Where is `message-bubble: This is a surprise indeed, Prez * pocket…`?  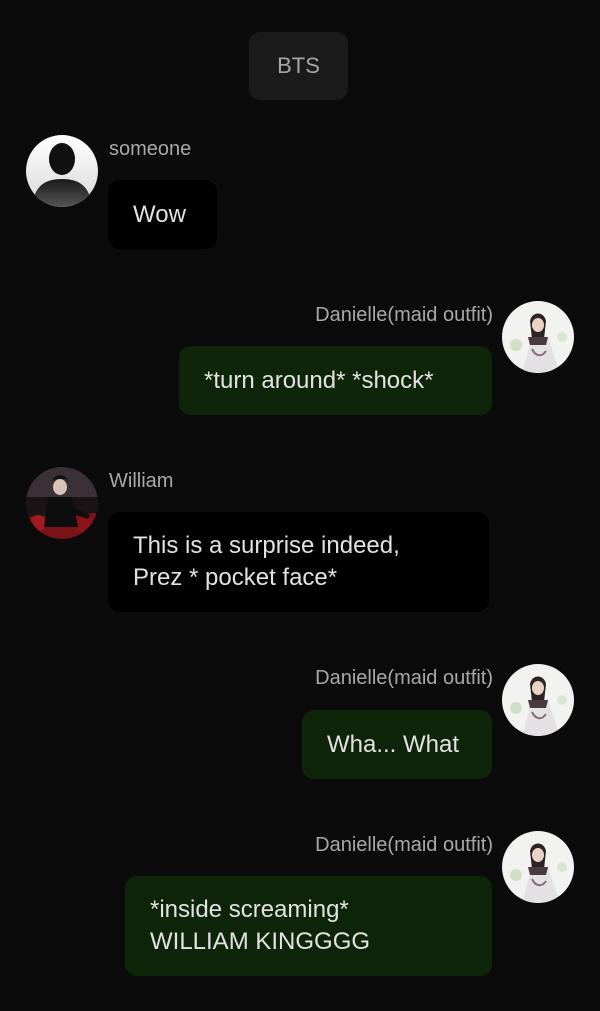 message-bubble: This is a surprise indeed, Prez * pocket… is located at coordinates (298, 562).